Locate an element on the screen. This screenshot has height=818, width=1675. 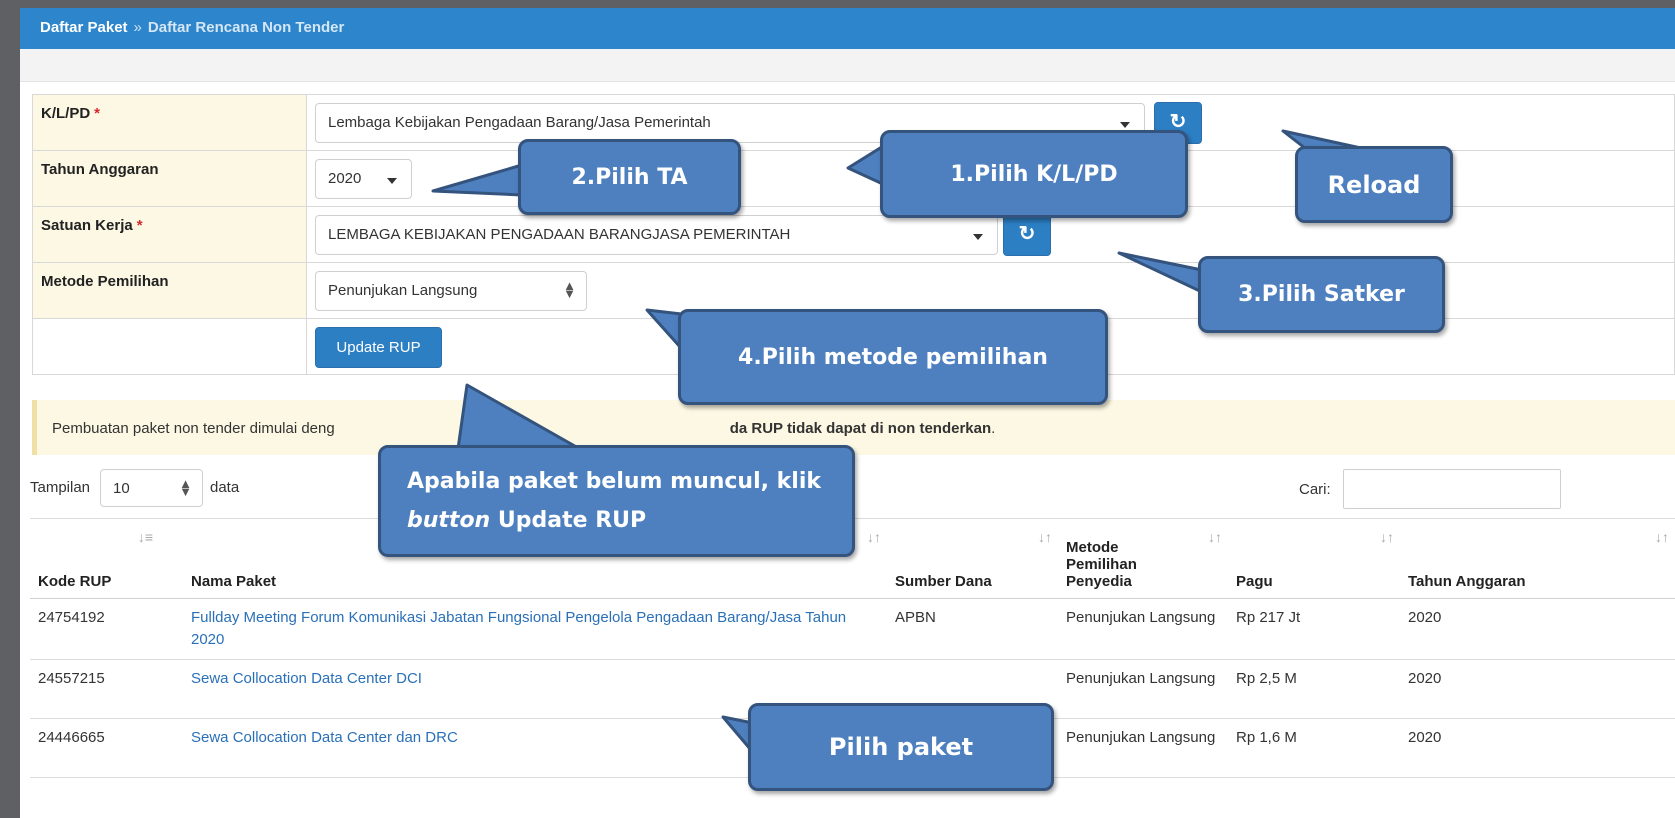
callout-update-line2: button Update RUP is located at coordinates (526, 520).